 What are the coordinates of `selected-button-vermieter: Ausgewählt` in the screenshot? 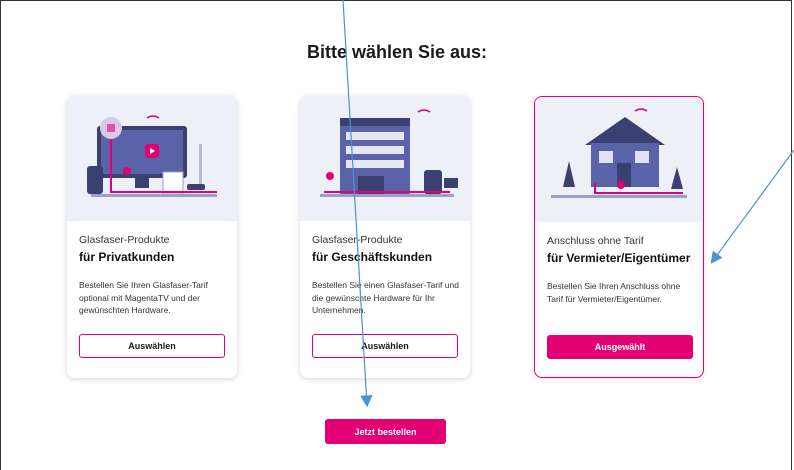 It's located at (620, 347).